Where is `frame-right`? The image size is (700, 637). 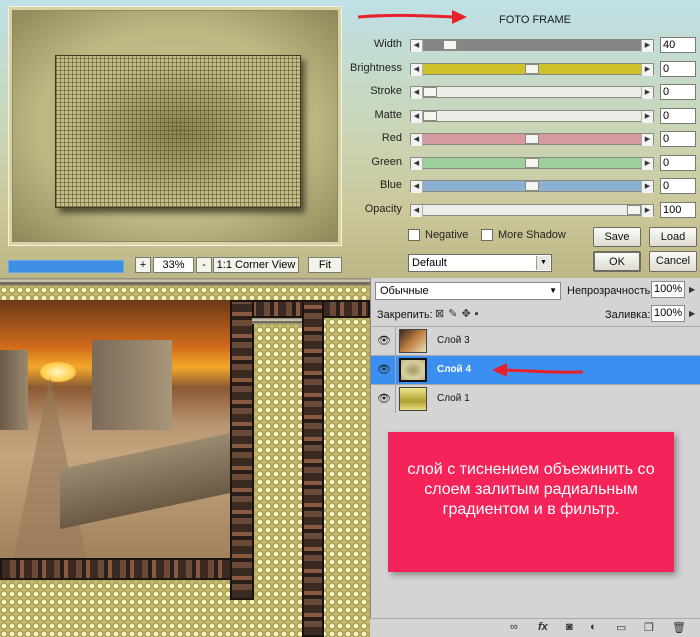
frame-right is located at coordinates (313, 468).